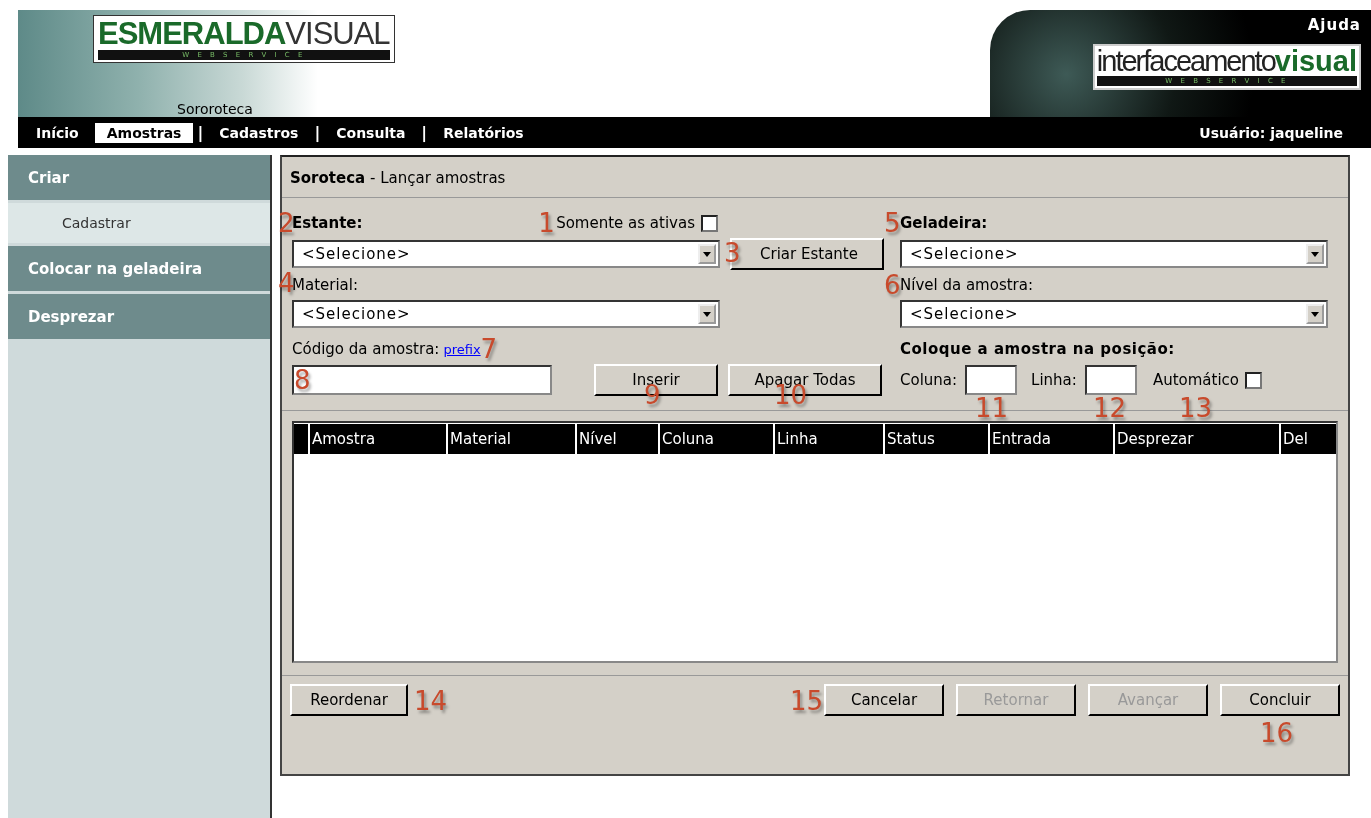 This screenshot has width=1371, height=818. Describe the element at coordinates (829, 439) in the screenshot. I see `table-header-cell: Linha` at that location.